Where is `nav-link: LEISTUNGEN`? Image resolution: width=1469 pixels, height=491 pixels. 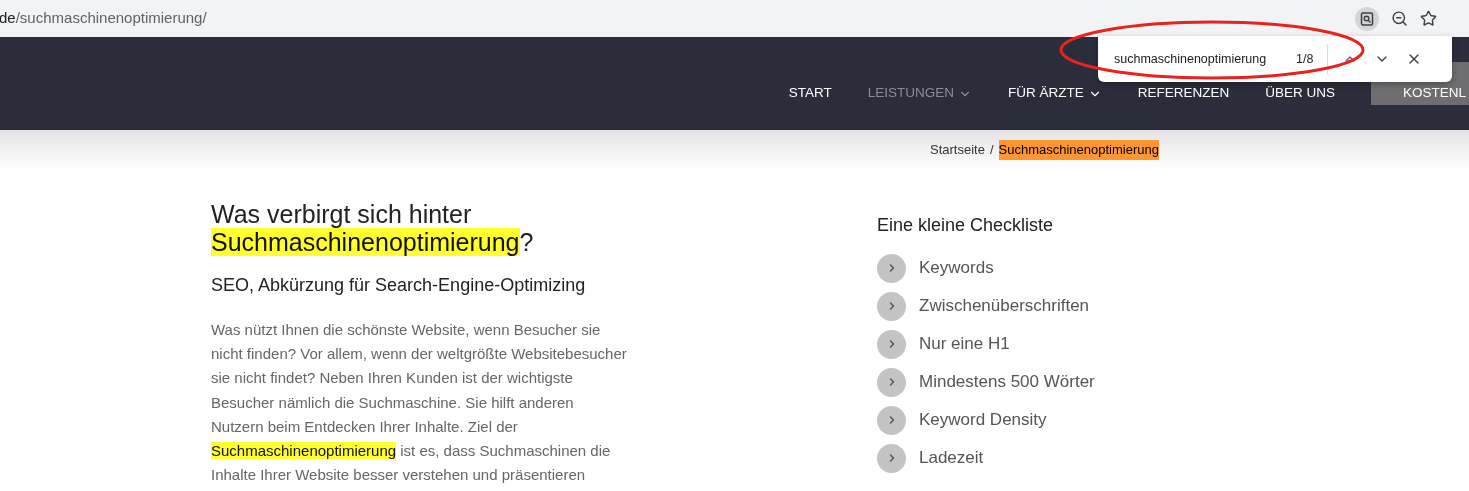
nav-link: LEISTUNGEN is located at coordinates (919, 93).